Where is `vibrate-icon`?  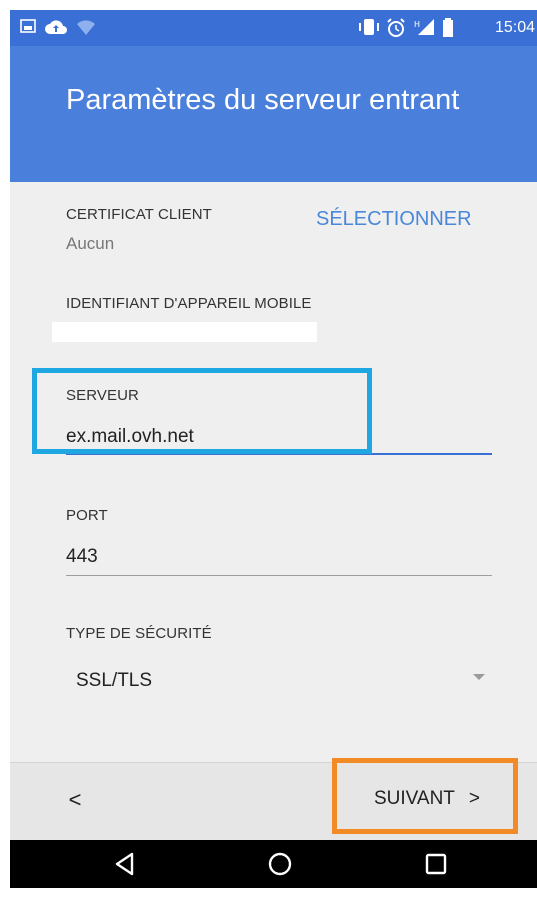
vibrate-icon is located at coordinates (369, 29).